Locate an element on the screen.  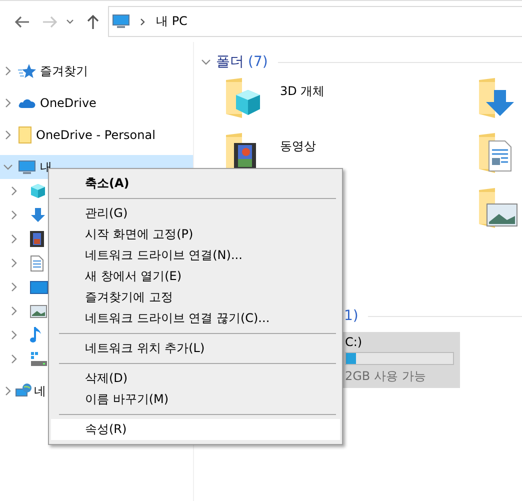
sidebar-label: 네 is located at coordinates (40, 391).